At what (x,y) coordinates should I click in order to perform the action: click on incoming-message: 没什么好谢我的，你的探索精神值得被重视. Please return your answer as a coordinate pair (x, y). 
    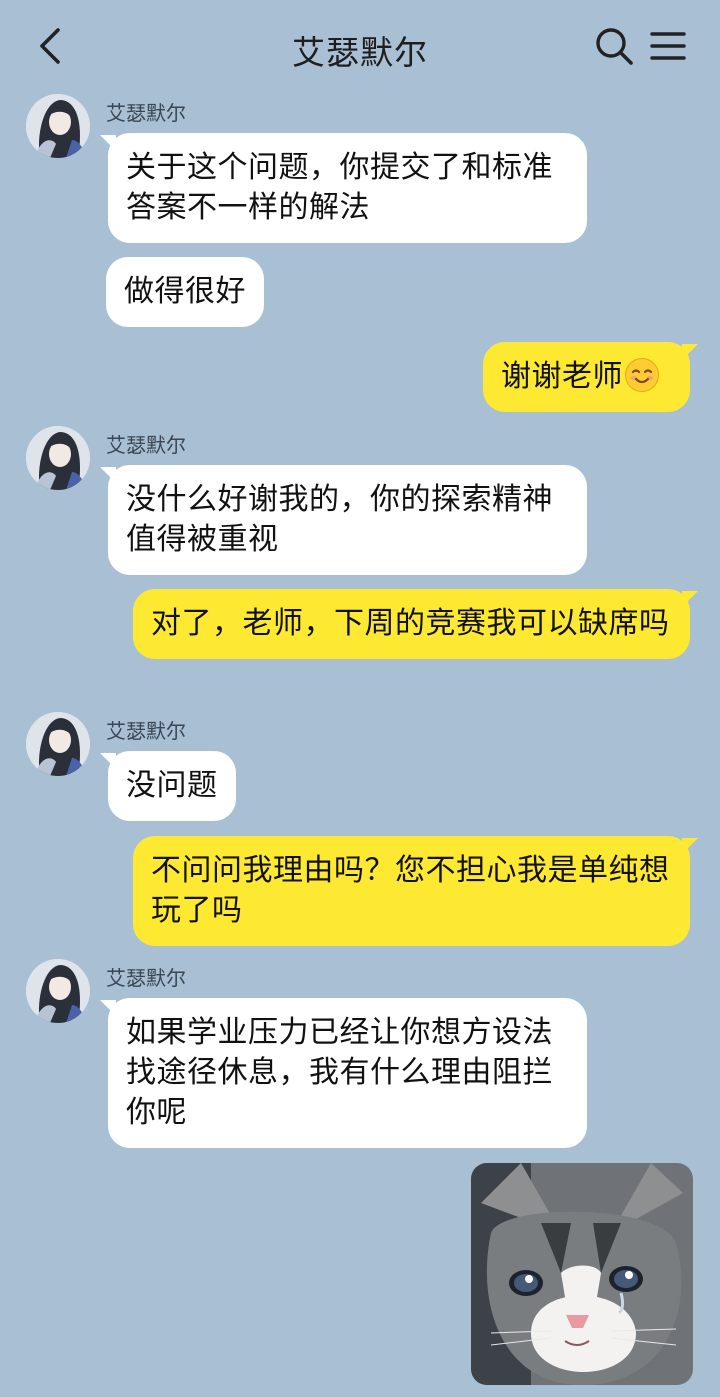
    Looking at the image, I should click on (343, 520).